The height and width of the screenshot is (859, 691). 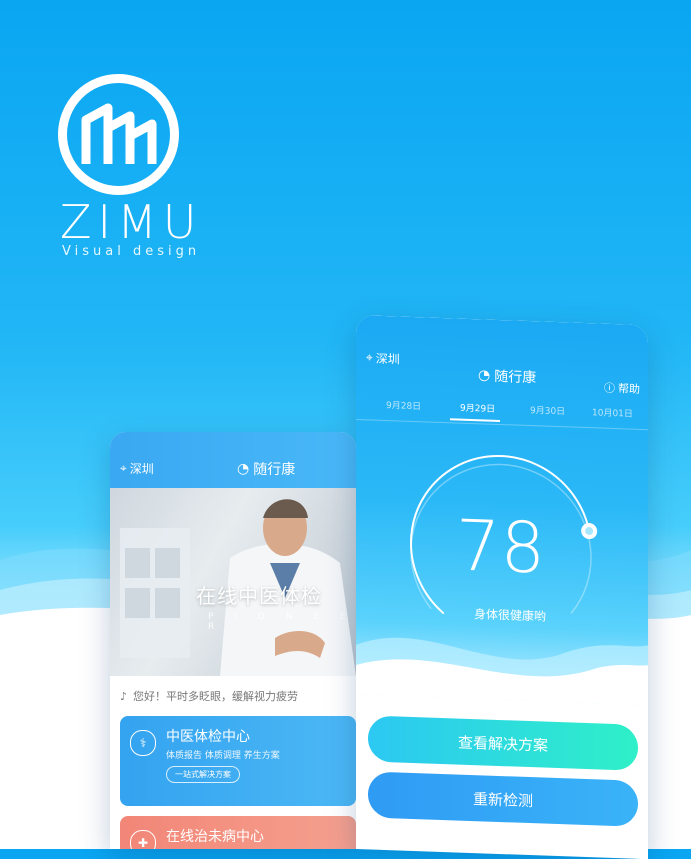 I want to click on brand-tagline: Visual design, so click(x=131, y=251).